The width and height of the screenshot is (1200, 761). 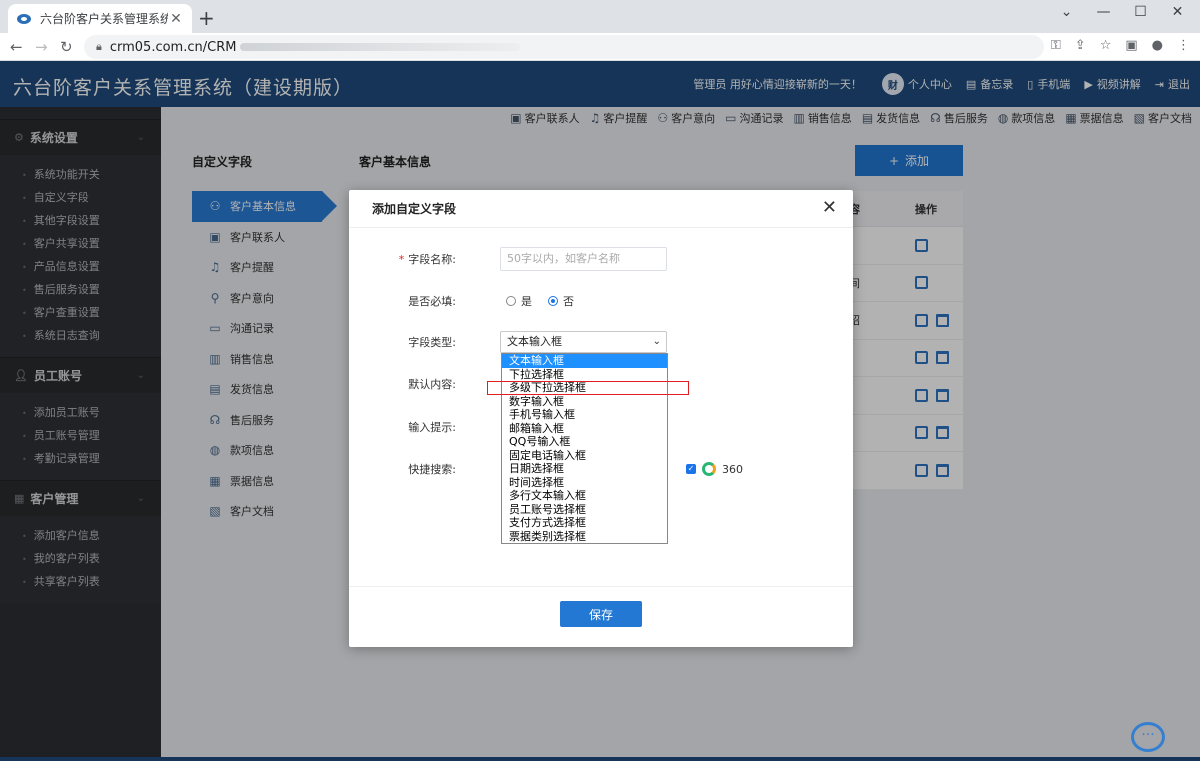 What do you see at coordinates (553, 301) in the screenshot?
I see `radio-checked-icon` at bounding box center [553, 301].